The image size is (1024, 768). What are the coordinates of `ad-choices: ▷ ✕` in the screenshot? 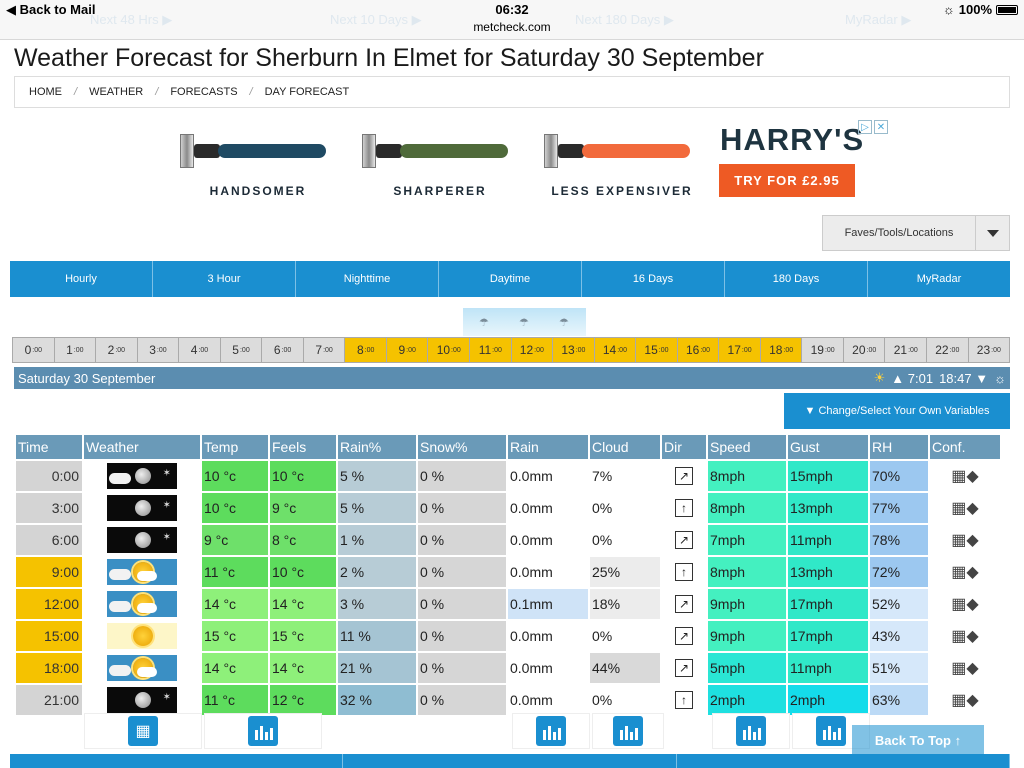 It's located at (873, 127).